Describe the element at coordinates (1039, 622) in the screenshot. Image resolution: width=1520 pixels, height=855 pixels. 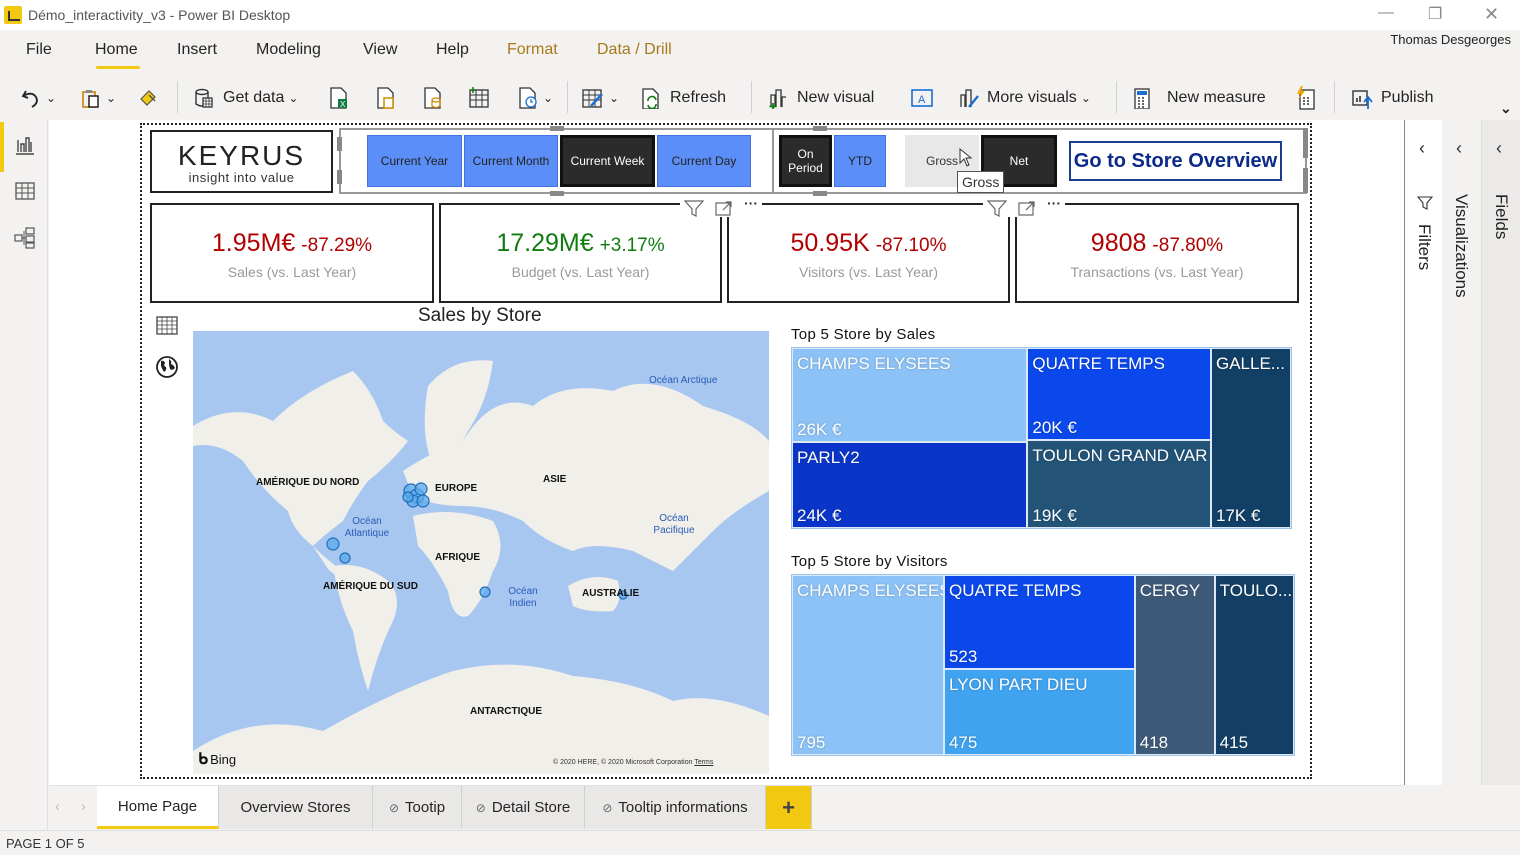
I see `treemap-tile: QUATRE TEMPS 523` at that location.